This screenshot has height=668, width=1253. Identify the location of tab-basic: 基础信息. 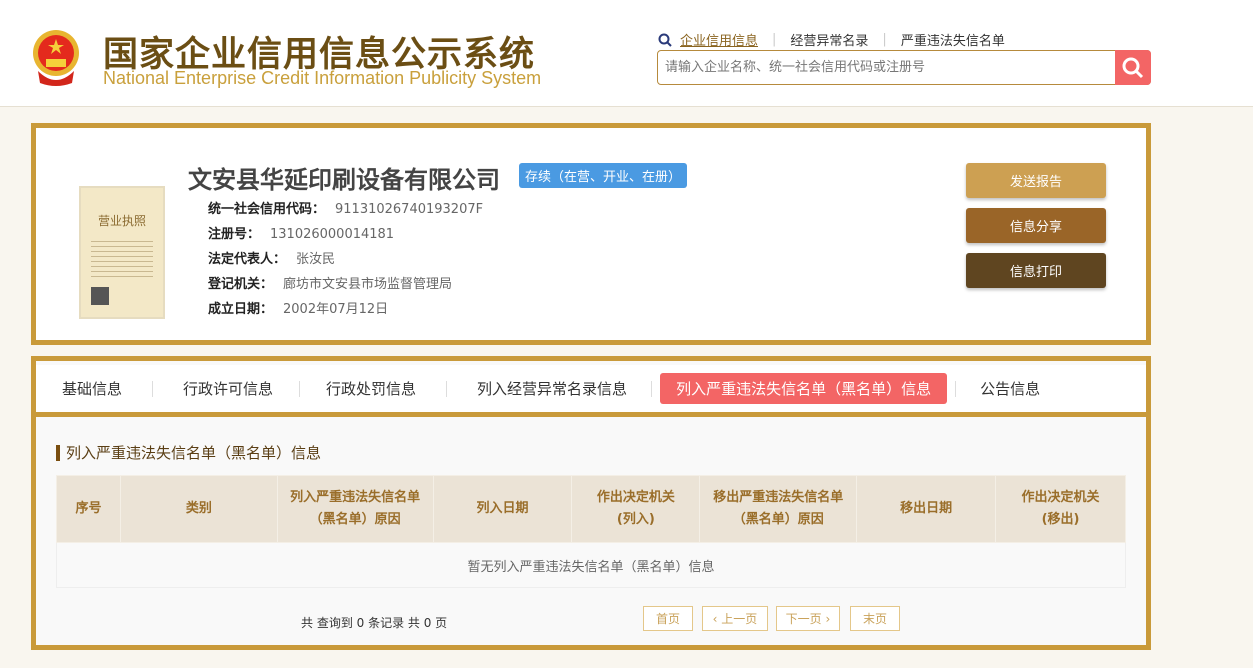
(92, 388).